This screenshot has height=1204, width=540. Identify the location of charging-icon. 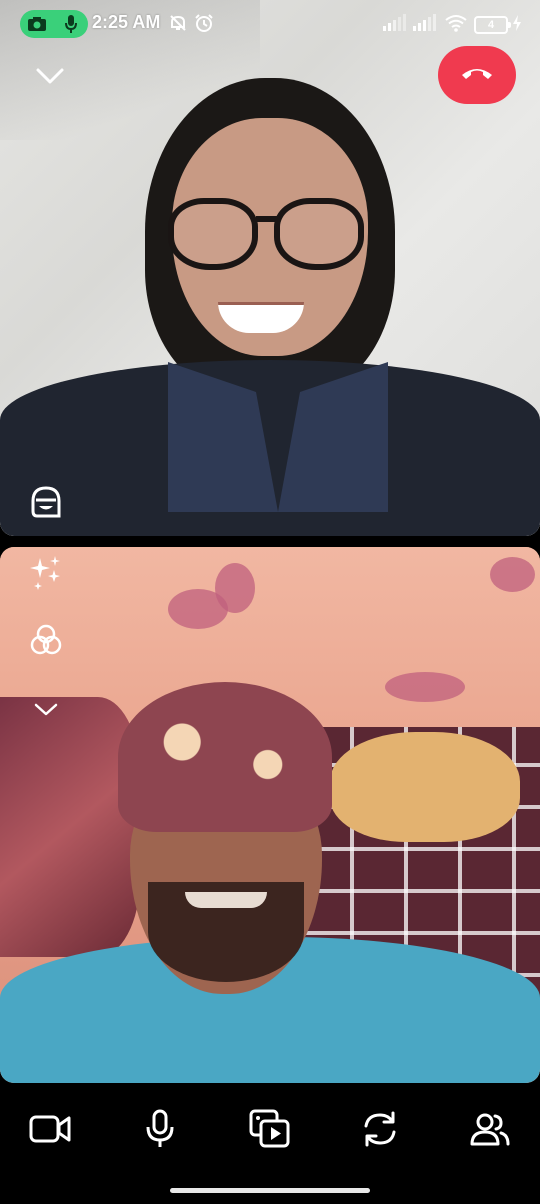
(517, 23).